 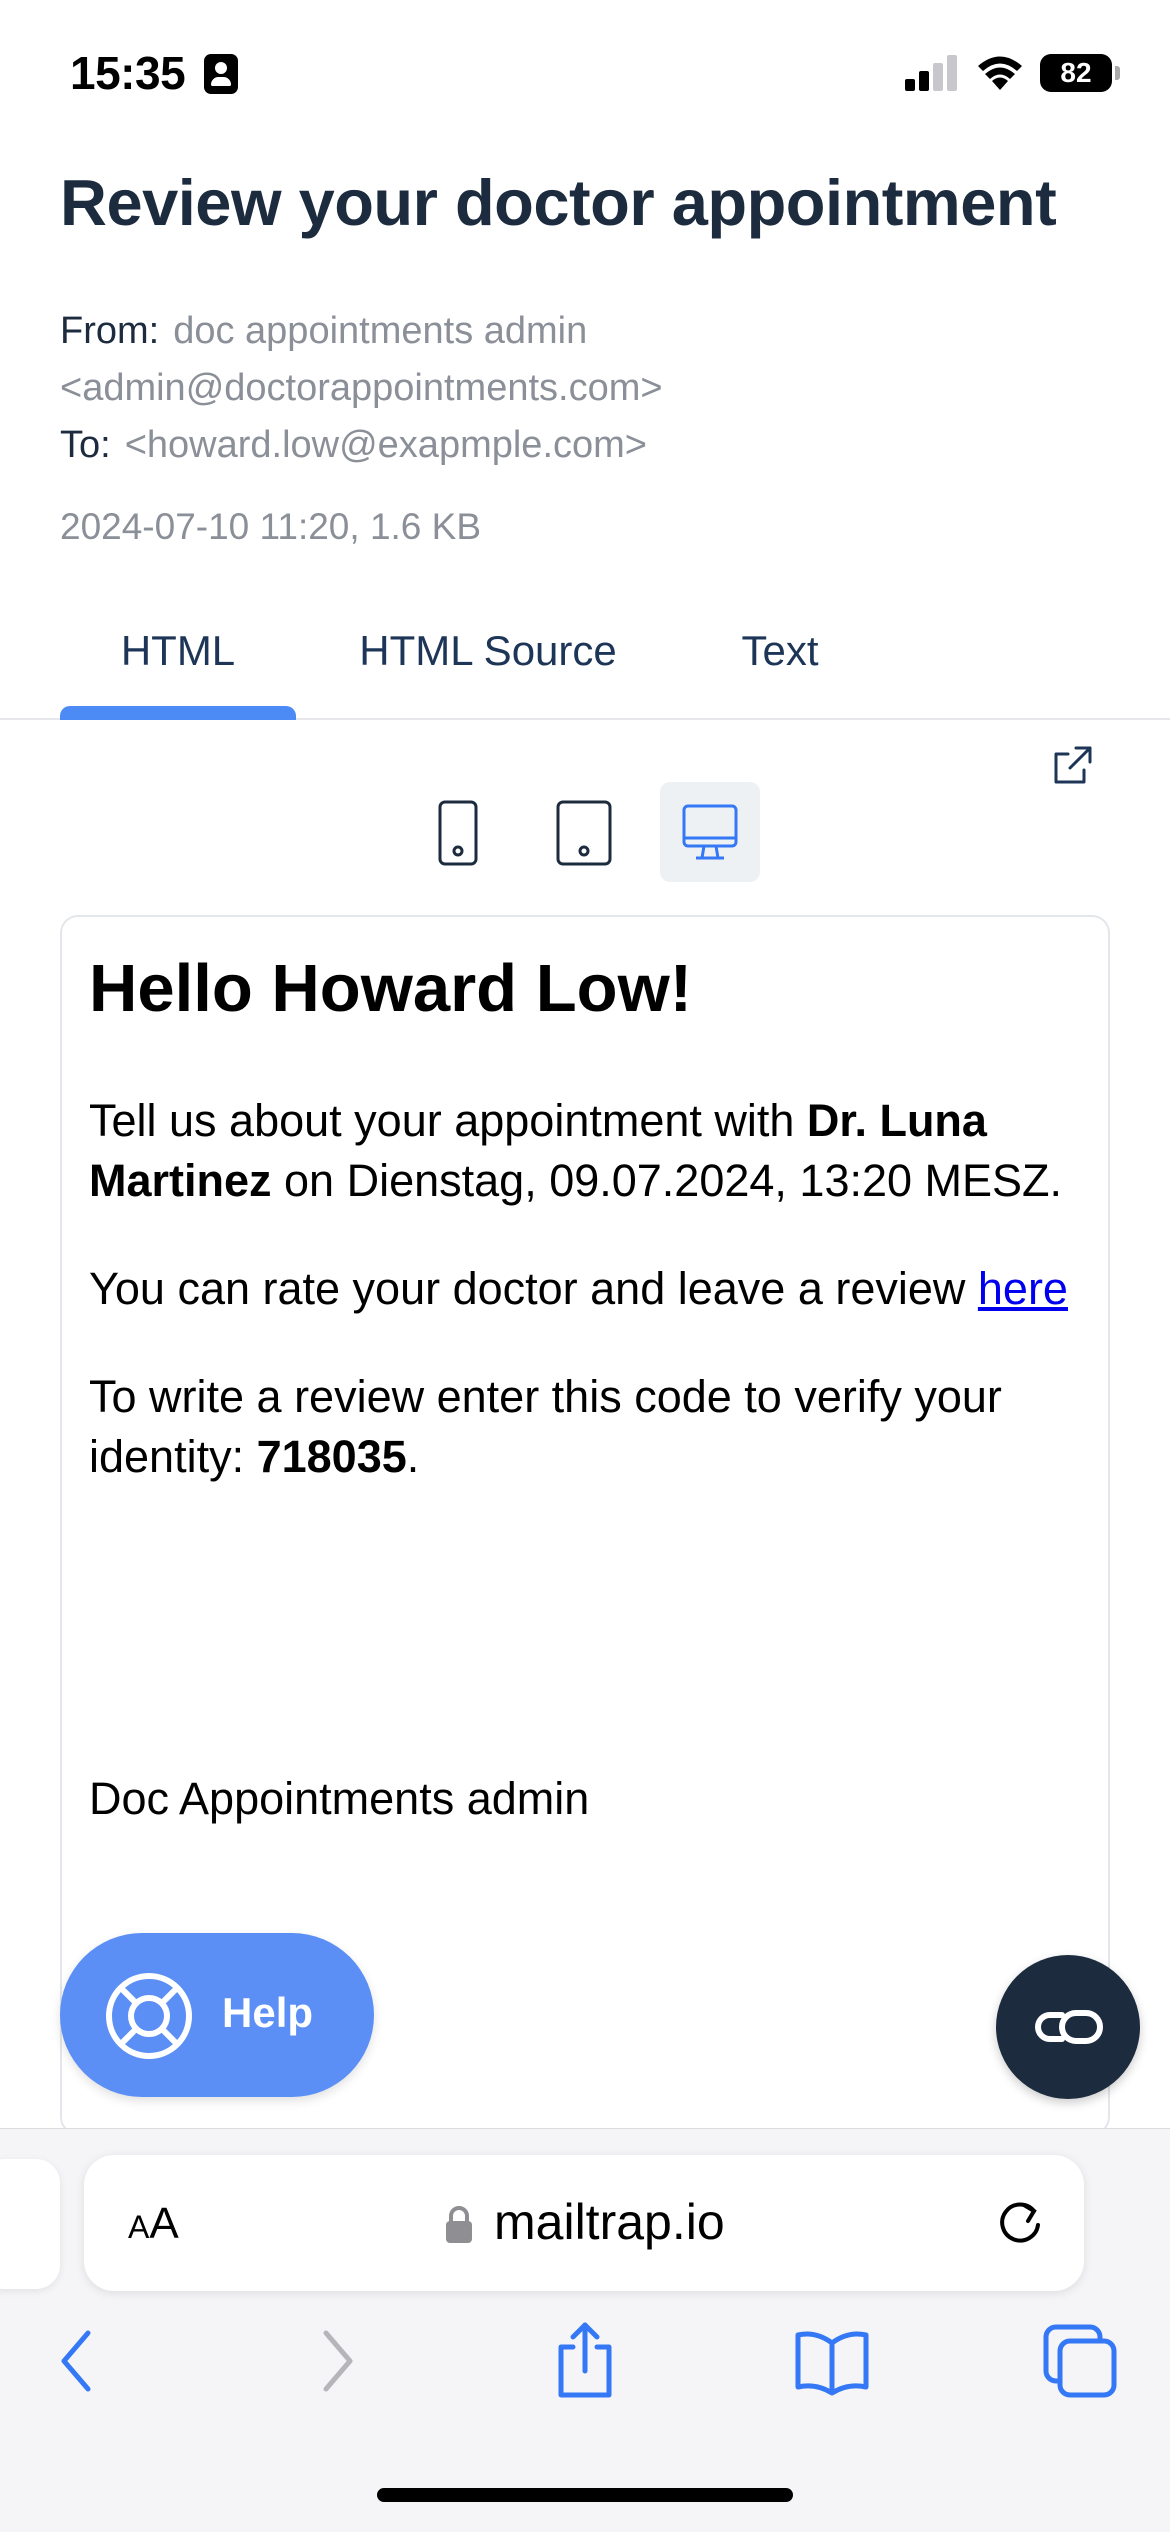 What do you see at coordinates (448, 1120) in the screenshot?
I see `appointment-text: Tell us about your appointment with` at bounding box center [448, 1120].